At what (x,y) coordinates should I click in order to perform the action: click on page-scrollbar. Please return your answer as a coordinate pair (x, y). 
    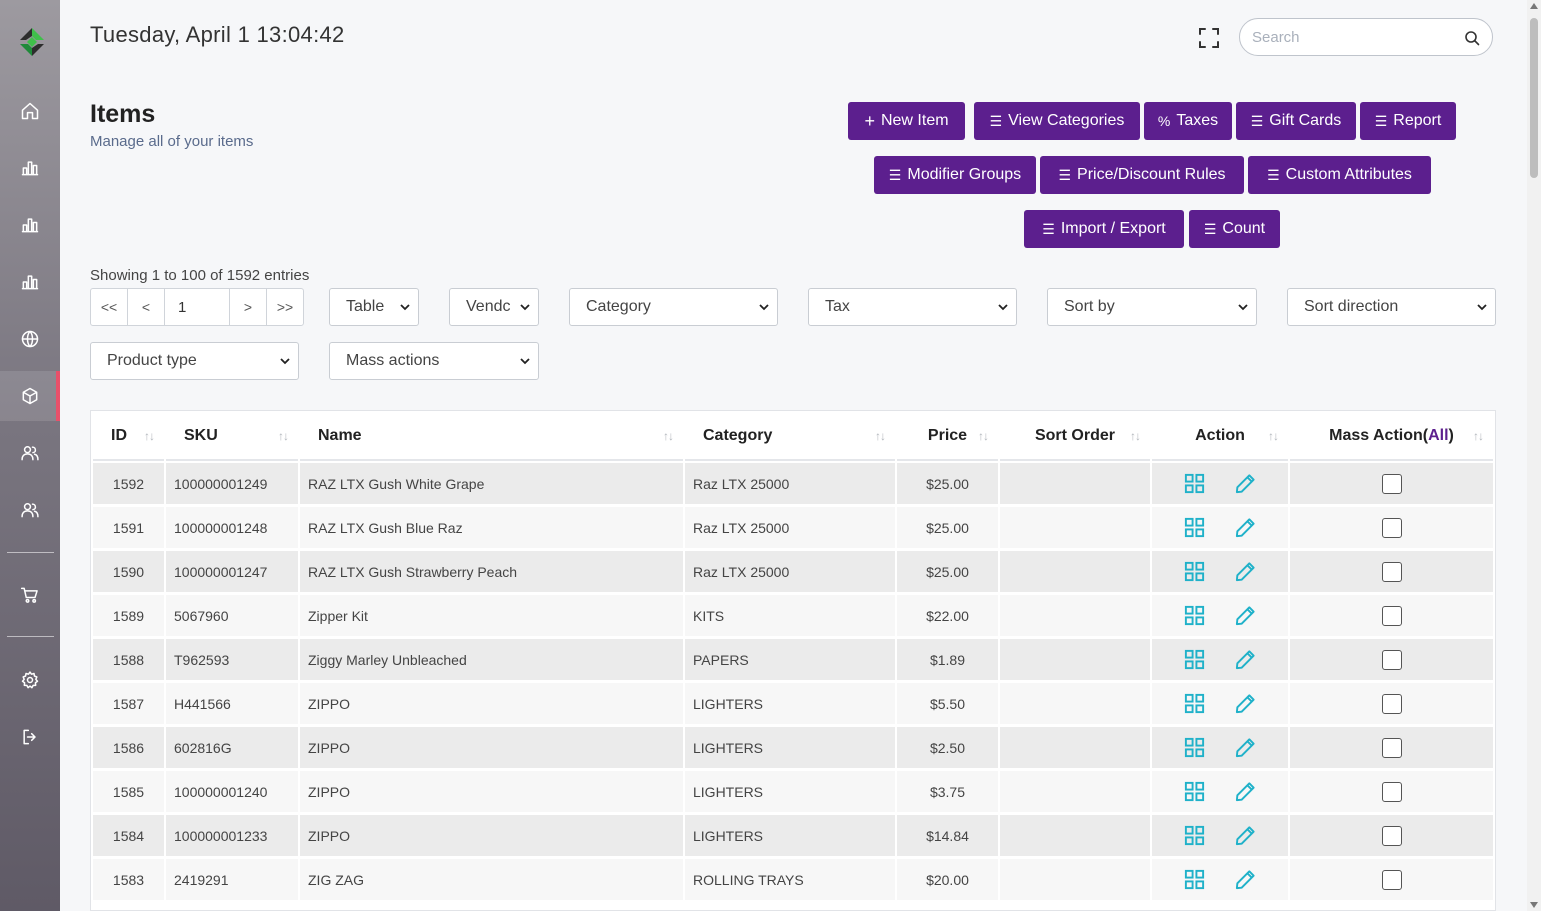
    Looking at the image, I should click on (1534, 455).